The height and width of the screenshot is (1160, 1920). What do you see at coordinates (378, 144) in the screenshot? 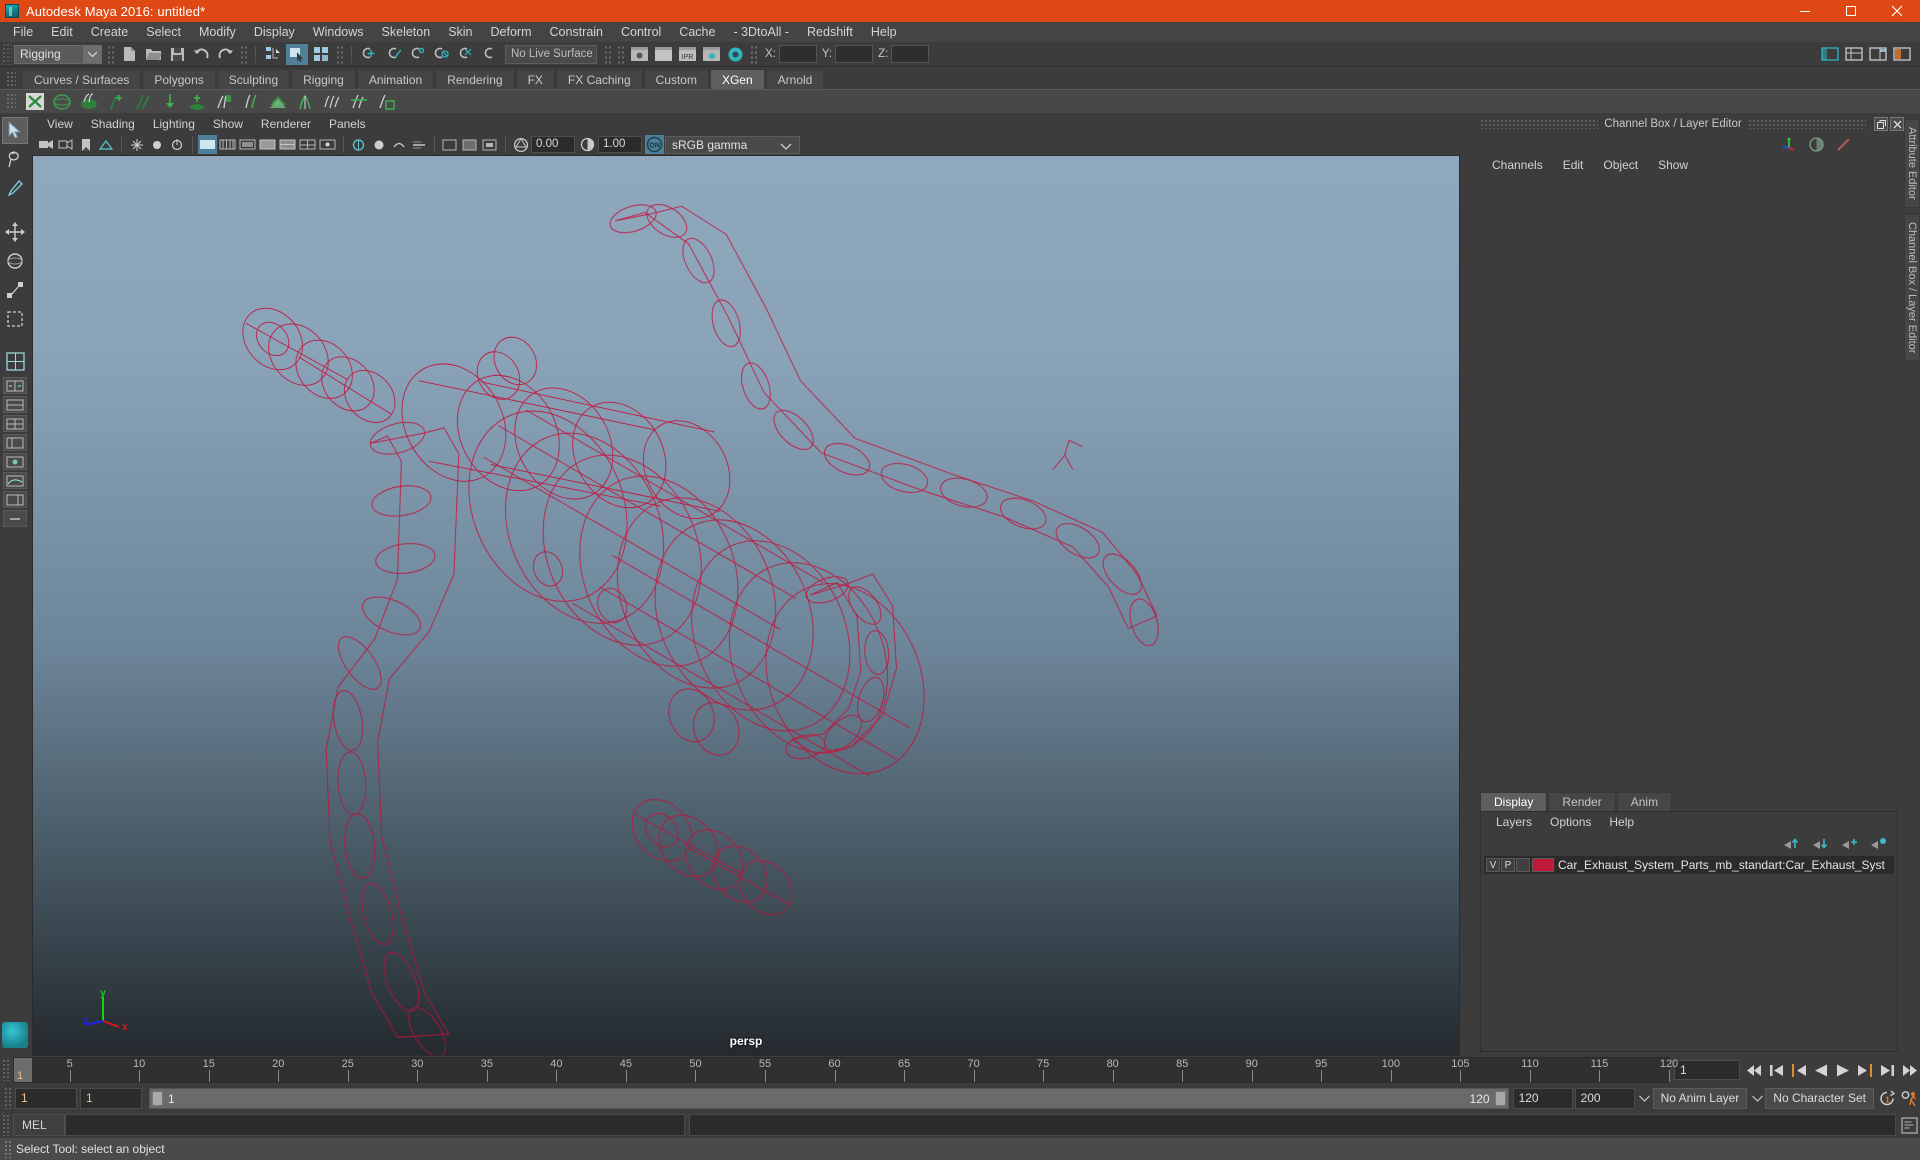
I see `multisample-icon` at bounding box center [378, 144].